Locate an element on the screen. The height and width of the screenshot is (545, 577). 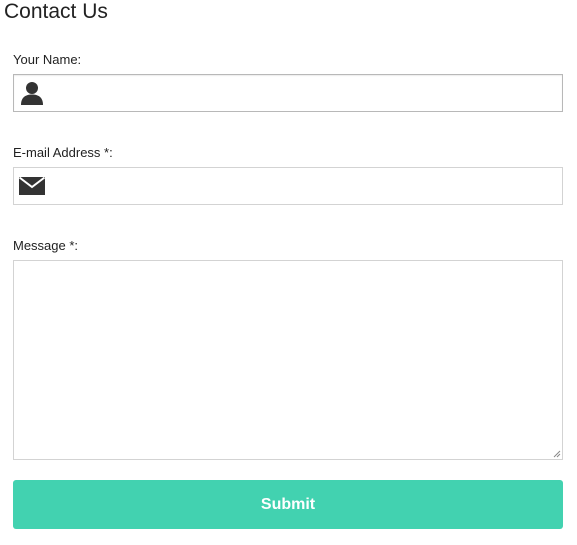
email-field is located at coordinates (288, 186).